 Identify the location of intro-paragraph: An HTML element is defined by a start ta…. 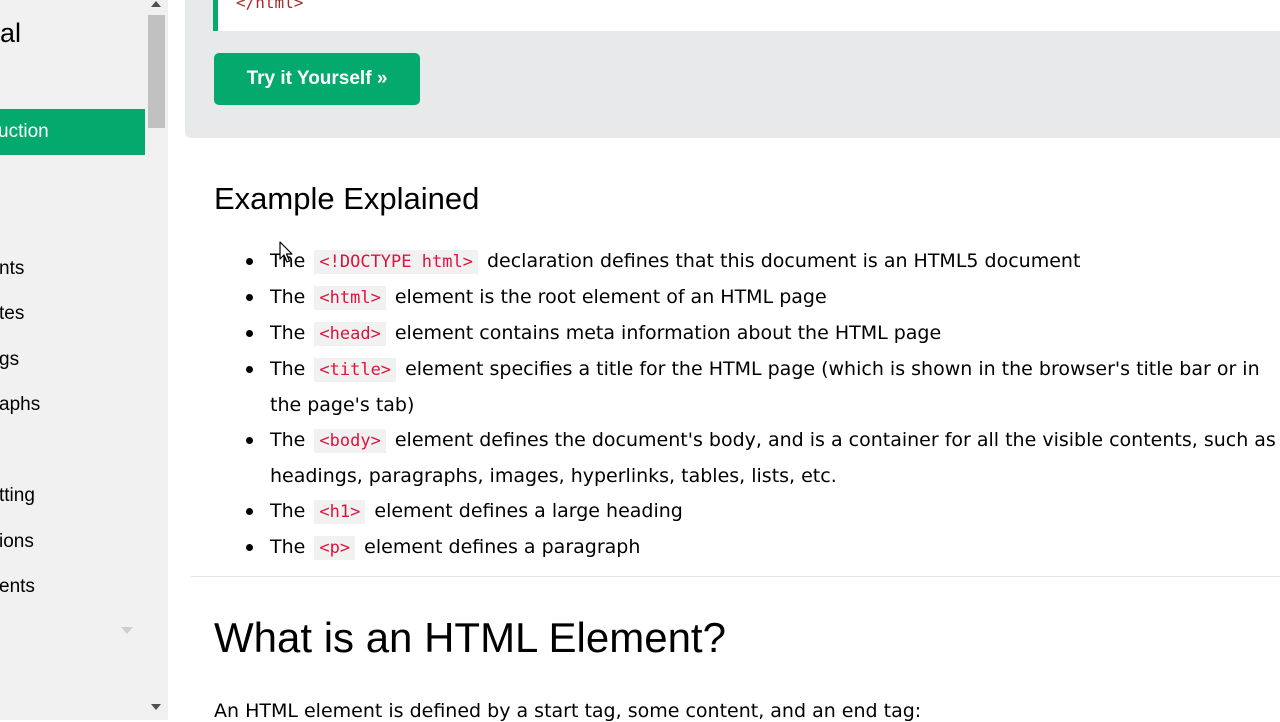
(568, 711).